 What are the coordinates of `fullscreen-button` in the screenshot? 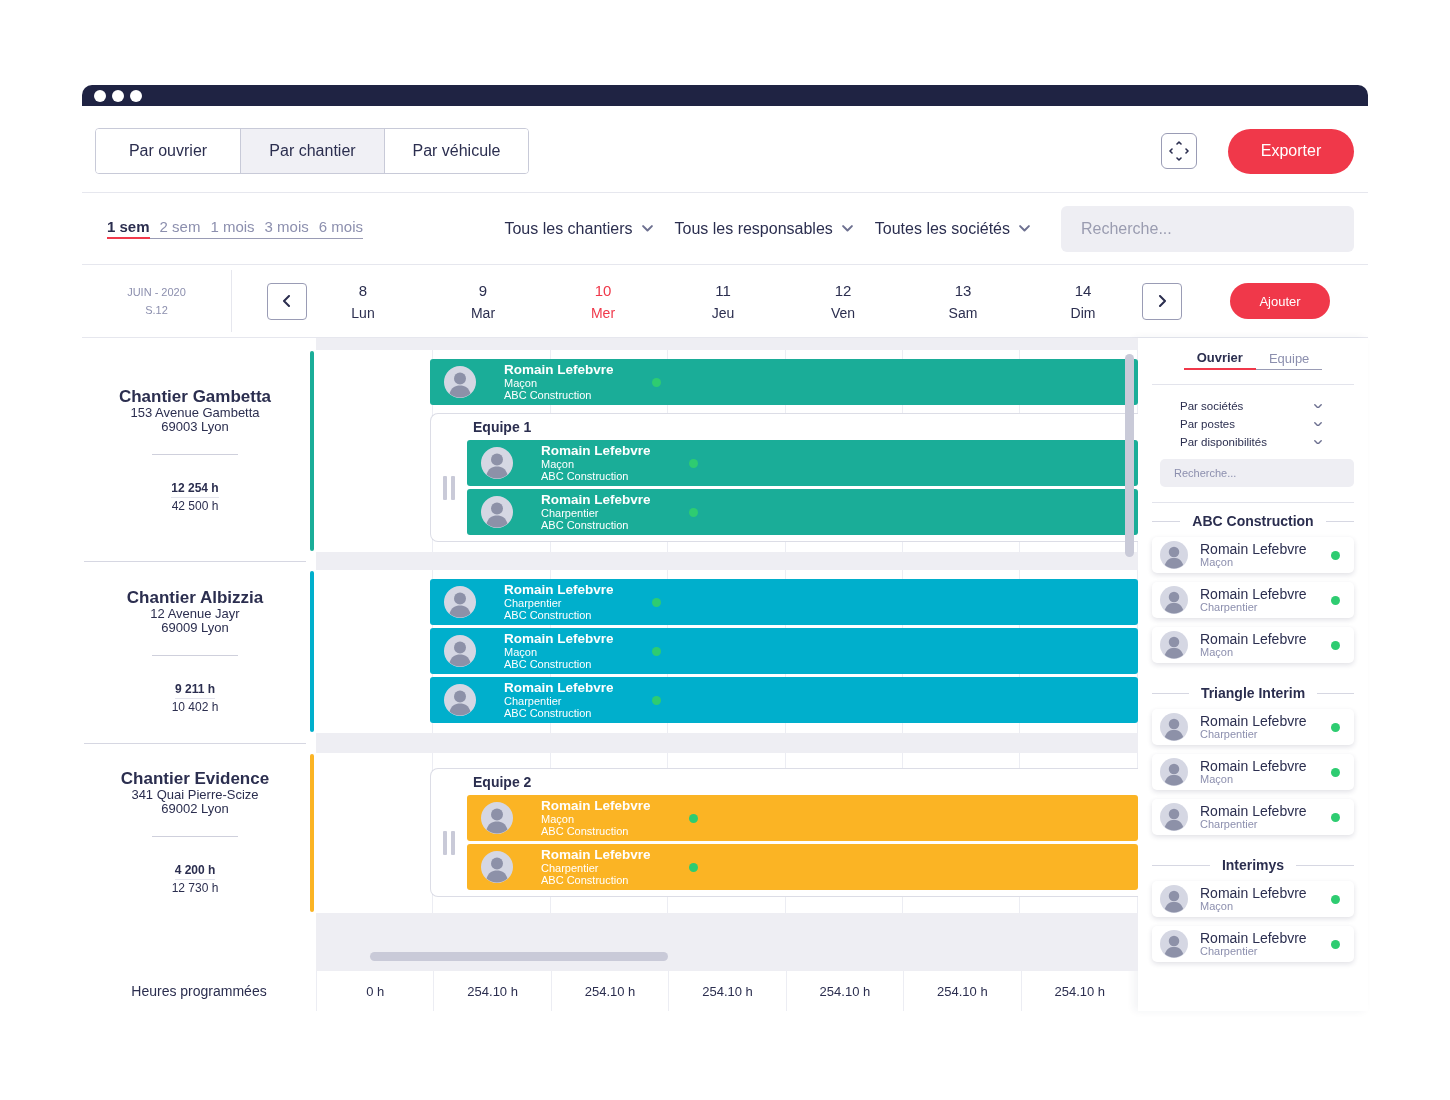 It's located at (1179, 151).